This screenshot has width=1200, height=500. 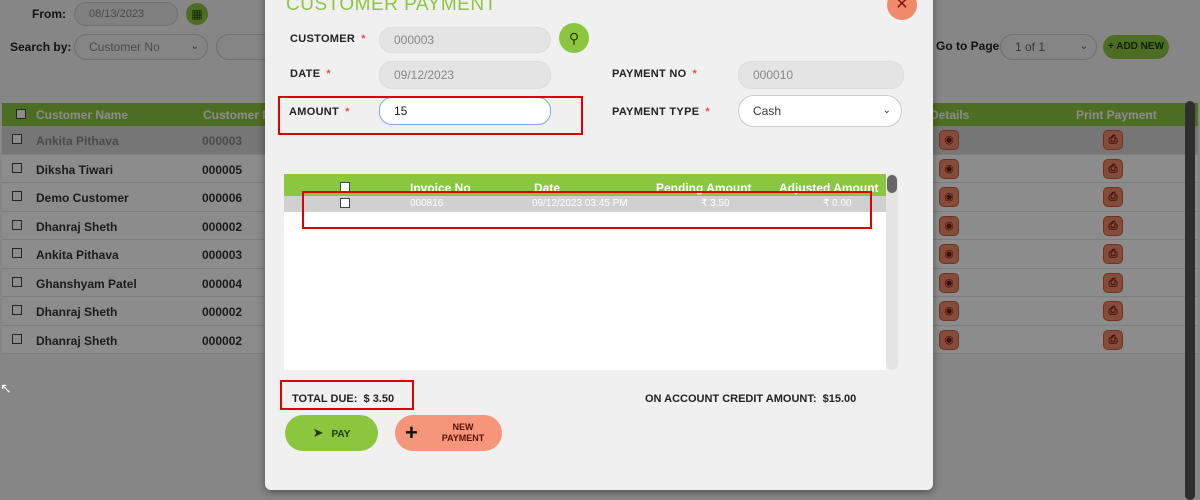 I want to click on payment-no-field: 000010, so click(x=821, y=75).